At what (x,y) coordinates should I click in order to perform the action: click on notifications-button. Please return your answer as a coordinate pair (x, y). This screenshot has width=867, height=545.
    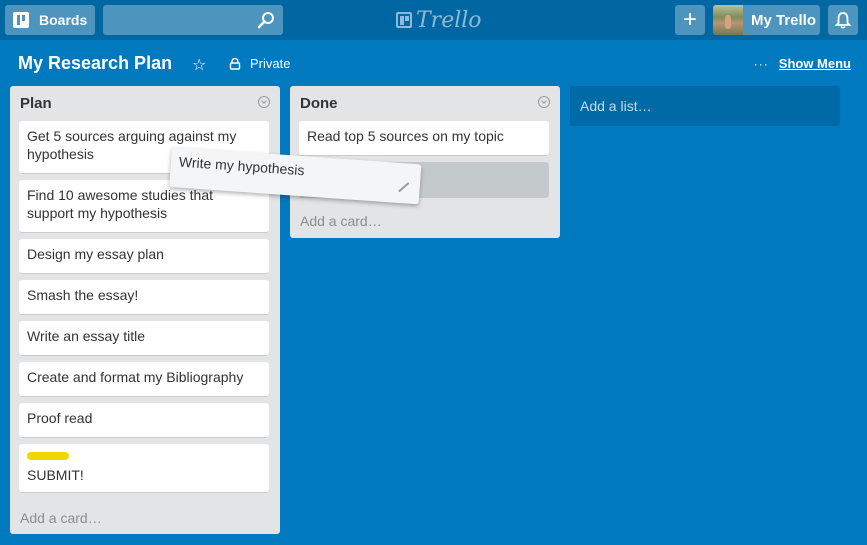
    Looking at the image, I should click on (843, 20).